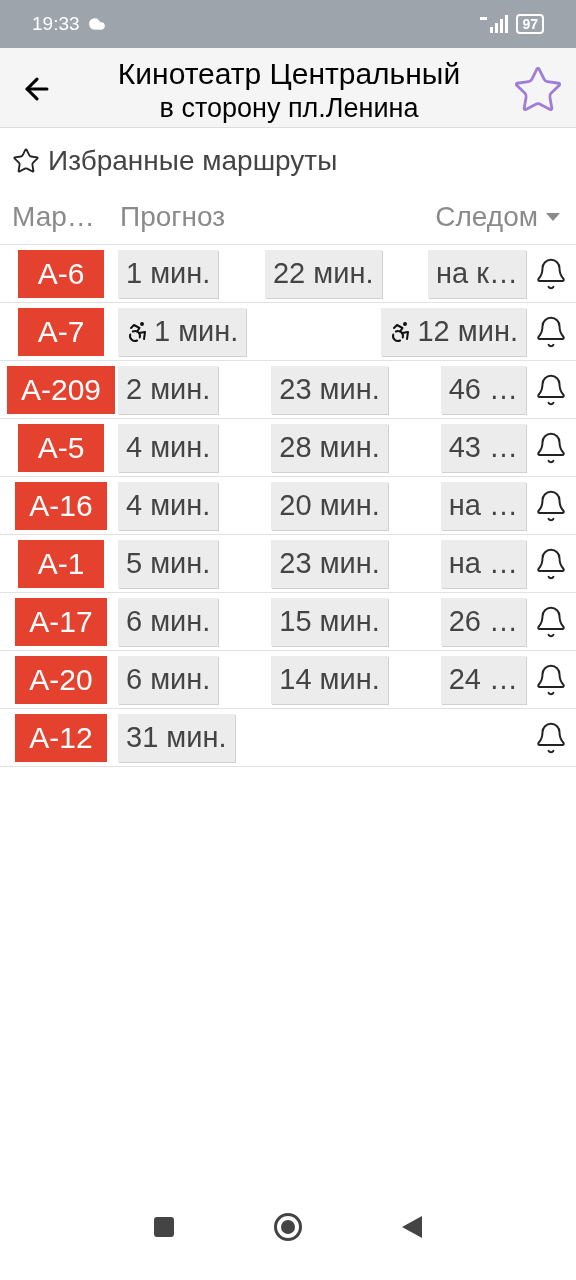 This screenshot has height=1280, width=576. Describe the element at coordinates (176, 737) in the screenshot. I see `forecast-time: 31 мин.` at that location.